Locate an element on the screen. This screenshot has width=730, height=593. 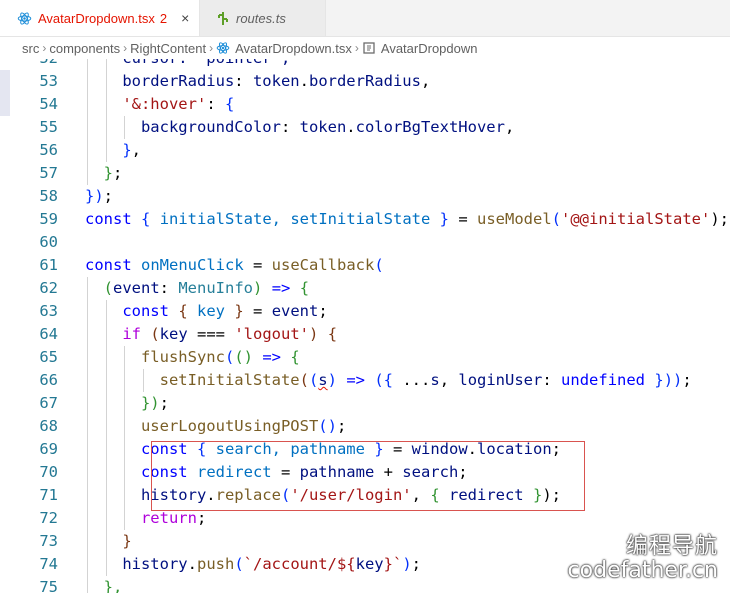
code-text: } is located at coordinates (126, 541).